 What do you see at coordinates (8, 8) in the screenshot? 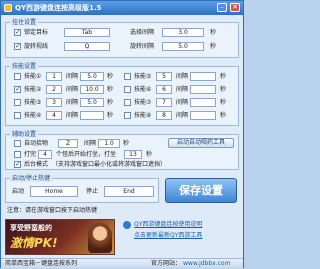
I see `app-icon` at bounding box center [8, 8].